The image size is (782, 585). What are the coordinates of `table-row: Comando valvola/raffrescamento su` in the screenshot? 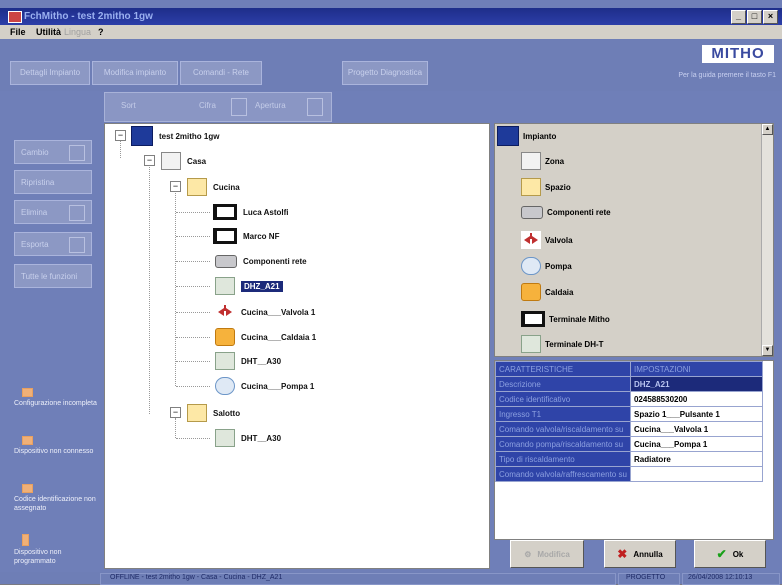 It's located at (629, 474).